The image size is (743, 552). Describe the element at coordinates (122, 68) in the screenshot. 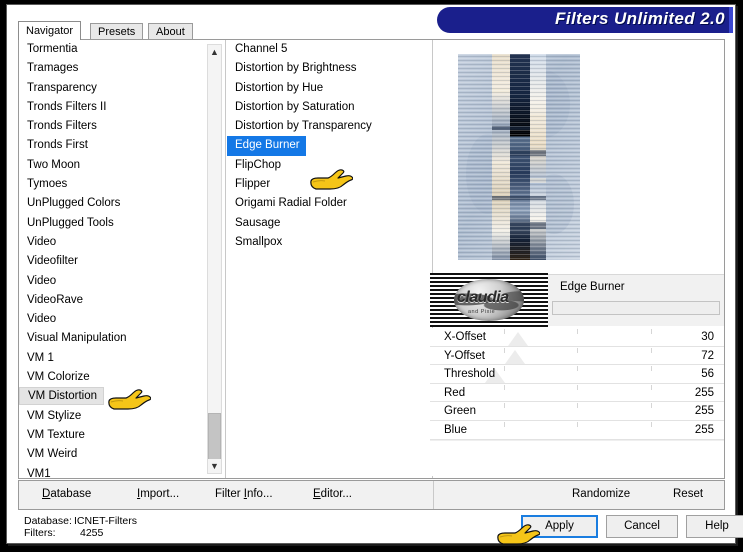

I see `category-item: Tramages` at that location.